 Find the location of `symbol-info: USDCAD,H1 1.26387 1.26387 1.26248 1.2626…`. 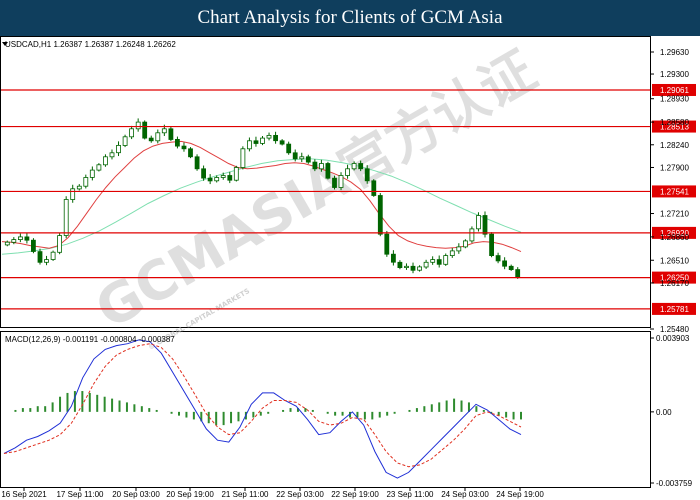

symbol-info: USDCAD,H1 1.26387 1.26387 1.26248 1.2626… is located at coordinates (90, 44).